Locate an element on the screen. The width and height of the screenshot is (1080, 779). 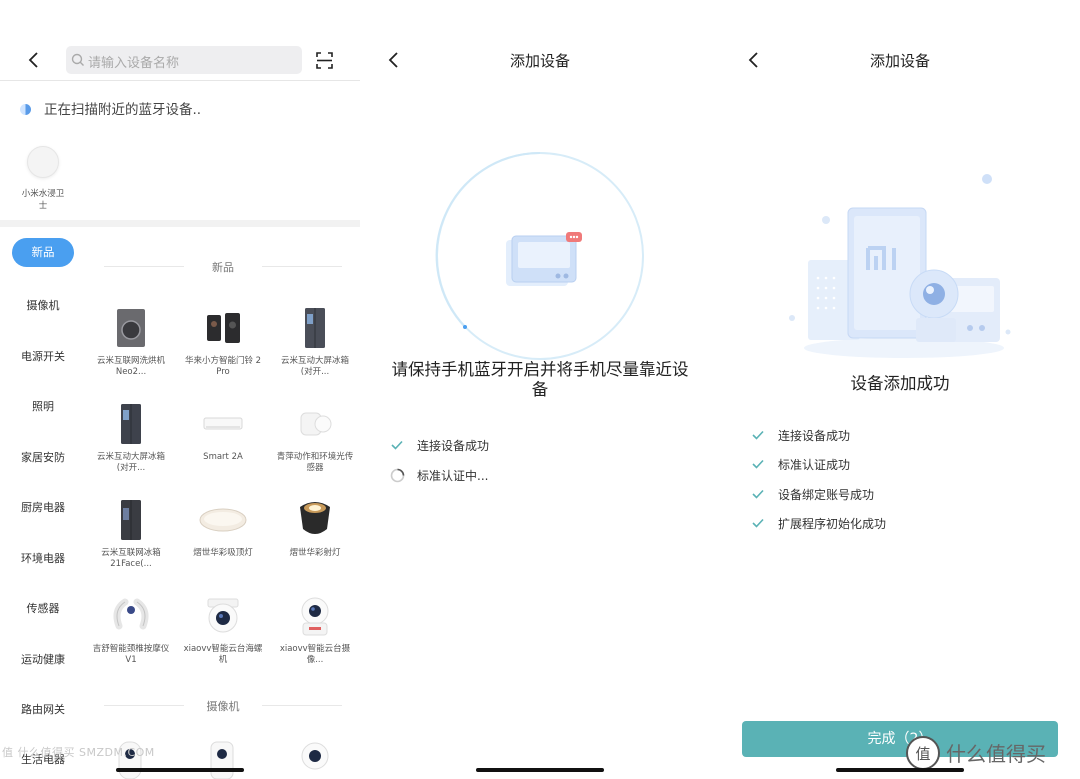
success-message: 设备添加成功 is located at coordinates (900, 383).